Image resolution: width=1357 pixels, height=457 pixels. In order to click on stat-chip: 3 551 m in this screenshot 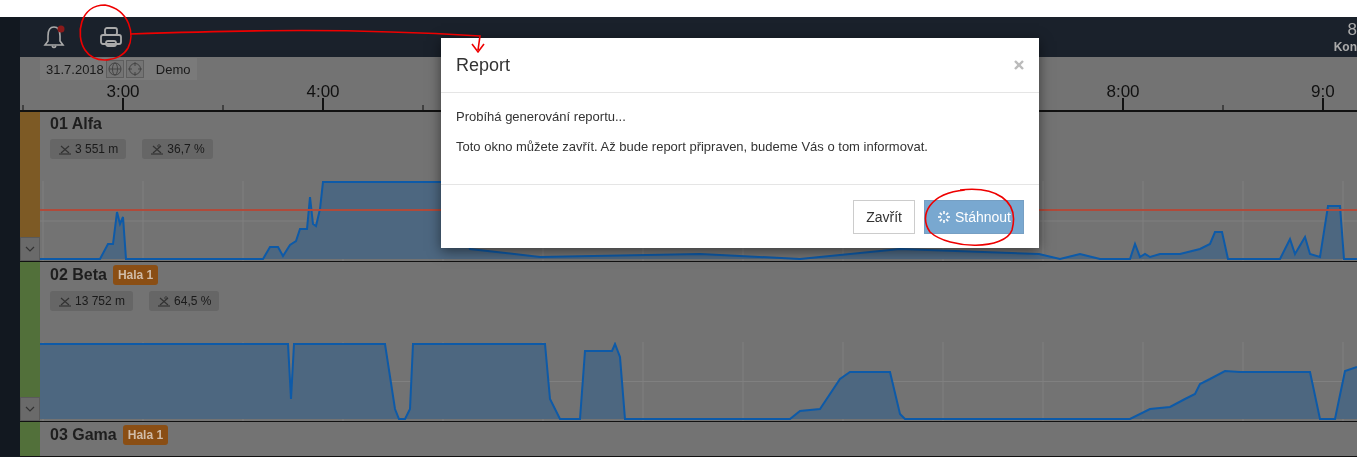, I will do `click(88, 149)`.